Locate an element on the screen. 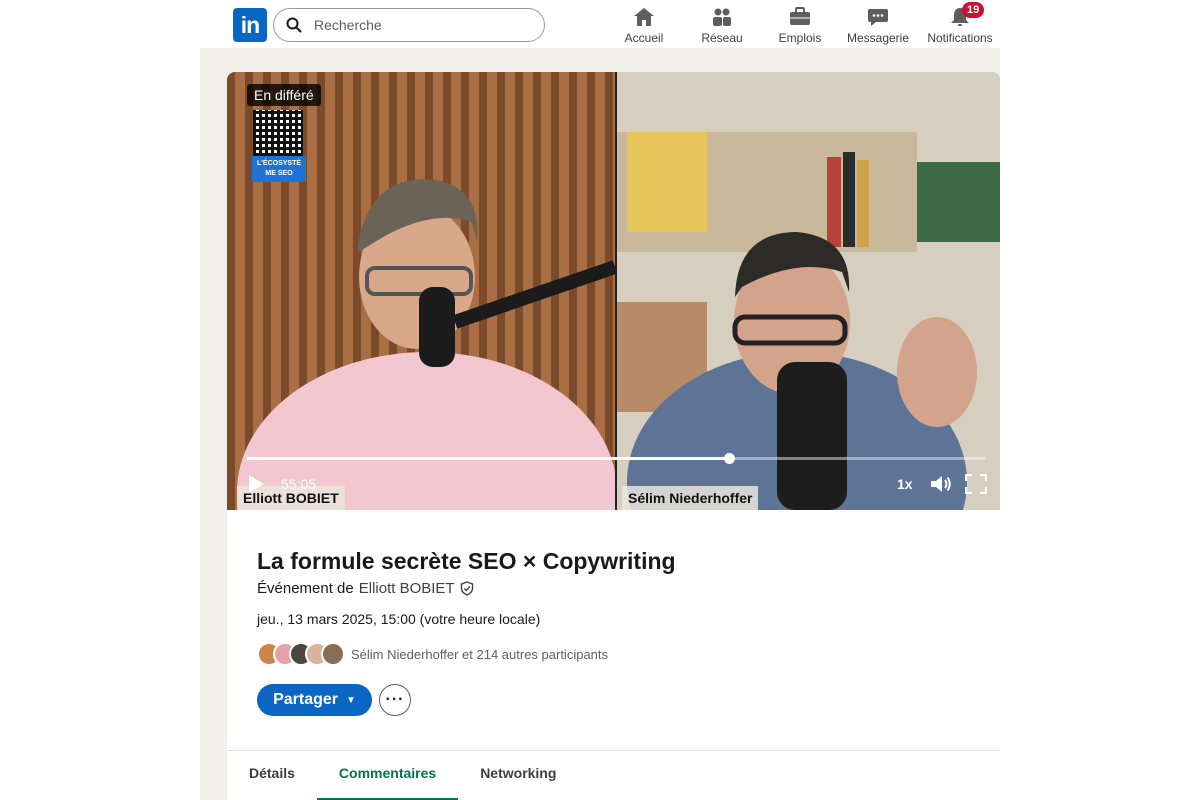 The width and height of the screenshot is (1200, 800). fullscreen-icon is located at coordinates (976, 484).